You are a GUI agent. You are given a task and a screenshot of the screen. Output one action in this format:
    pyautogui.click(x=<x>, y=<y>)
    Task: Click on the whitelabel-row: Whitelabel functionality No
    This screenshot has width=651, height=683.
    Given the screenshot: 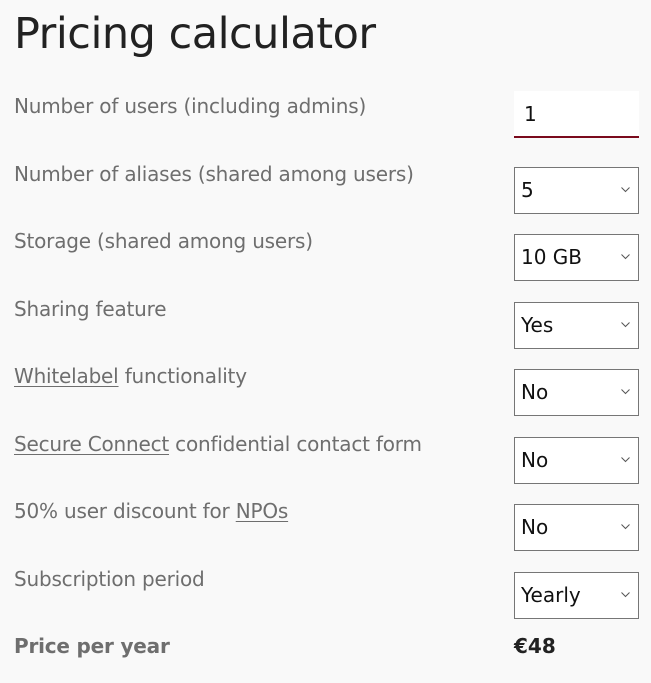 What is the action you would take?
    pyautogui.click(x=325, y=389)
    